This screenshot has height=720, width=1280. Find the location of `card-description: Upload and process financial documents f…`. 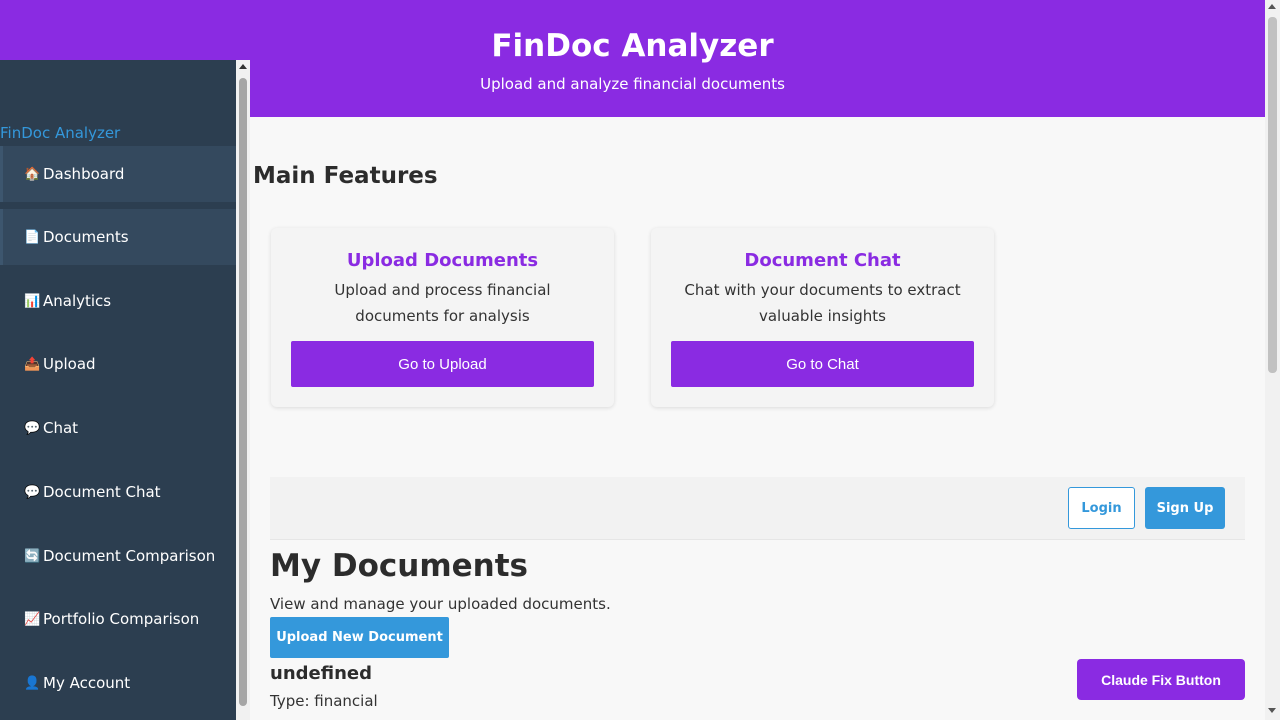

card-description: Upload and process financial documents f… is located at coordinates (442, 303).